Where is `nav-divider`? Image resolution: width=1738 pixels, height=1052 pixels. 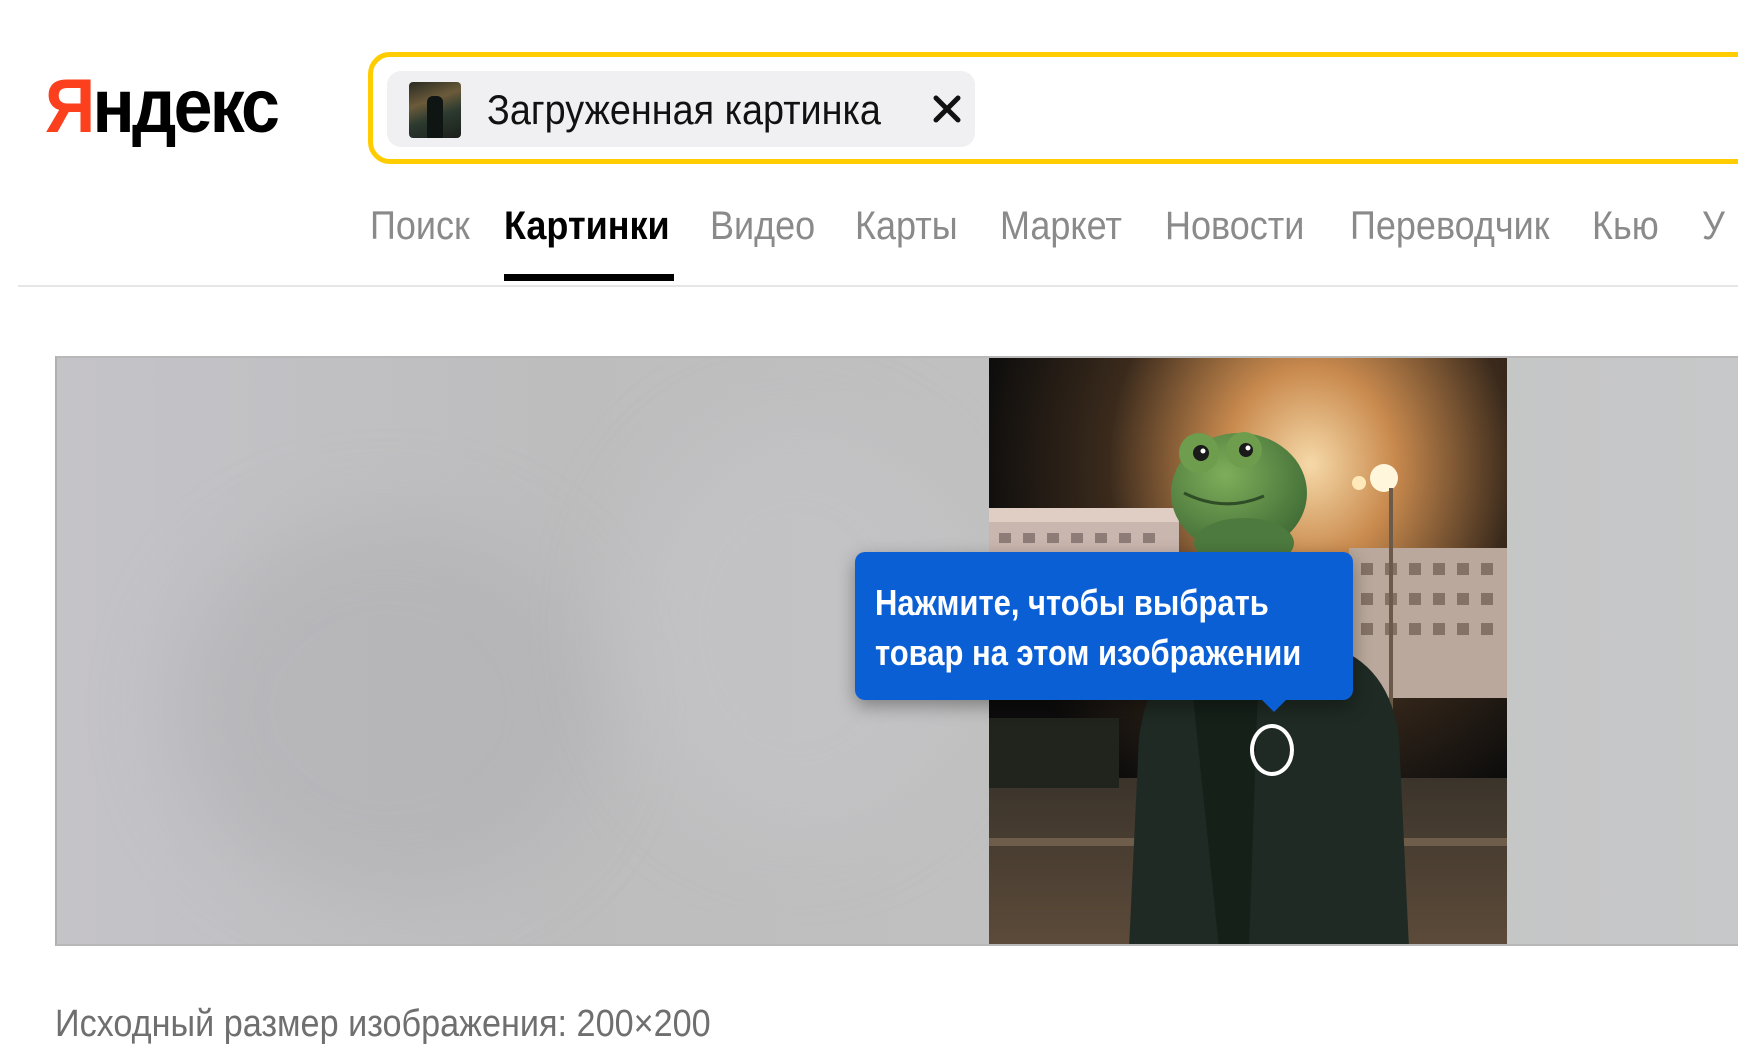 nav-divider is located at coordinates (878, 286).